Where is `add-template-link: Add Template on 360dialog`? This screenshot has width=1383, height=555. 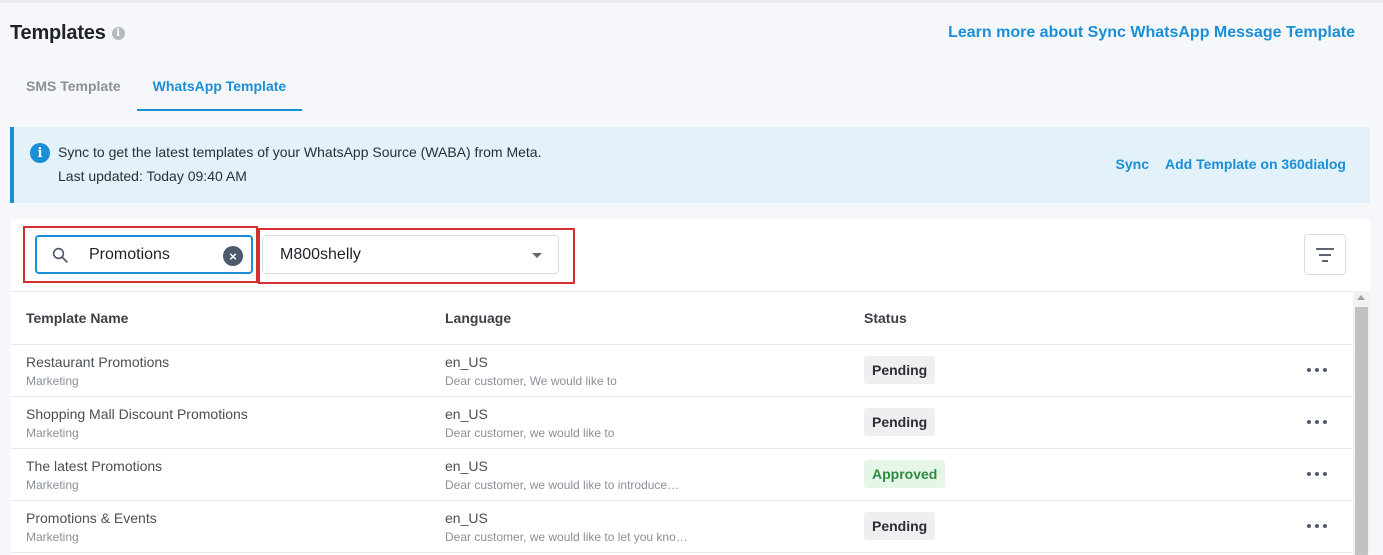
add-template-link: Add Template on 360dialog is located at coordinates (1255, 164).